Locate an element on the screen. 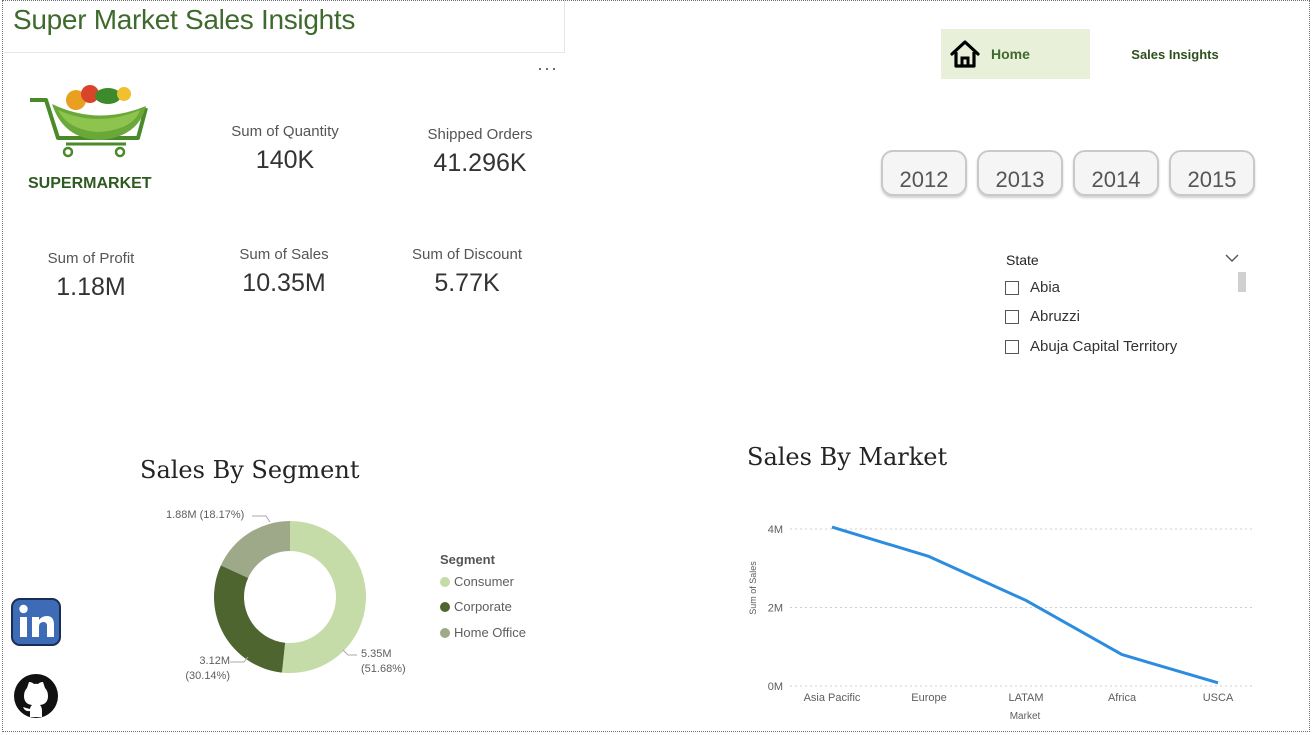 The width and height of the screenshot is (1314, 735). x-tick-label: Europe is located at coordinates (928, 698).